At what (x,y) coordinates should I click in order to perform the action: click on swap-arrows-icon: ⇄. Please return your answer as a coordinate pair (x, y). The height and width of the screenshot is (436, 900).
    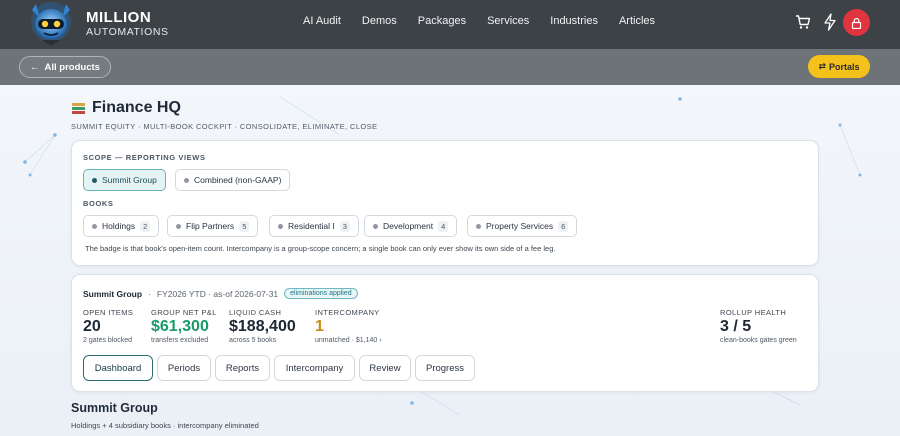
    Looking at the image, I should click on (822, 66).